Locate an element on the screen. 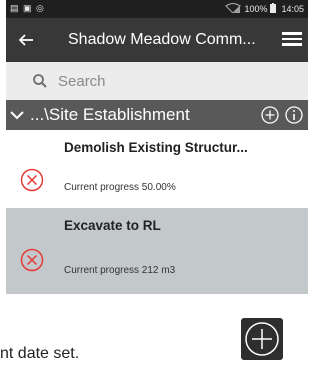 The image size is (320, 380). status-right: 100% 14:05 is located at coordinates (264, 8).